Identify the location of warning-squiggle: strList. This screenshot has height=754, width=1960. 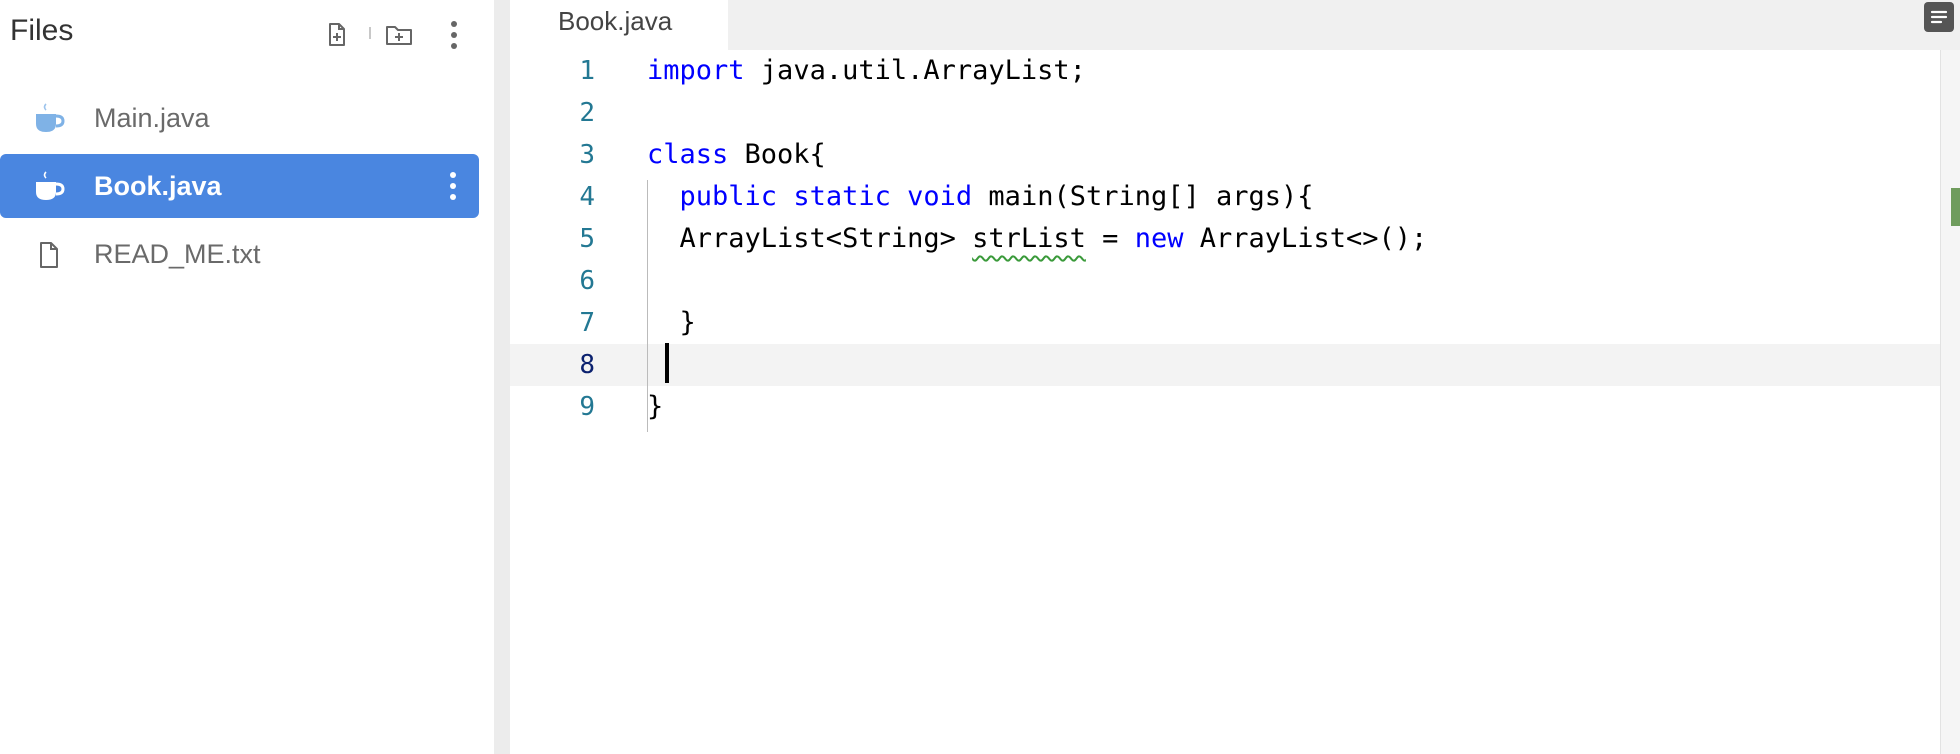
(1029, 238).